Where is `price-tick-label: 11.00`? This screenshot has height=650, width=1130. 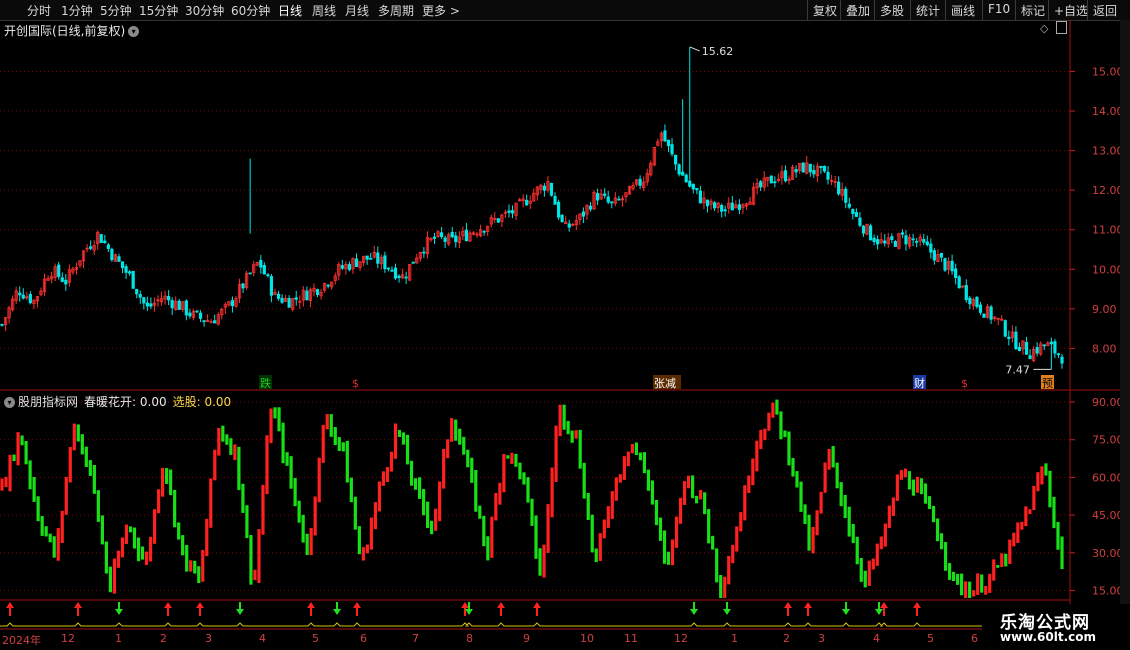 price-tick-label: 11.00 is located at coordinates (1106, 230).